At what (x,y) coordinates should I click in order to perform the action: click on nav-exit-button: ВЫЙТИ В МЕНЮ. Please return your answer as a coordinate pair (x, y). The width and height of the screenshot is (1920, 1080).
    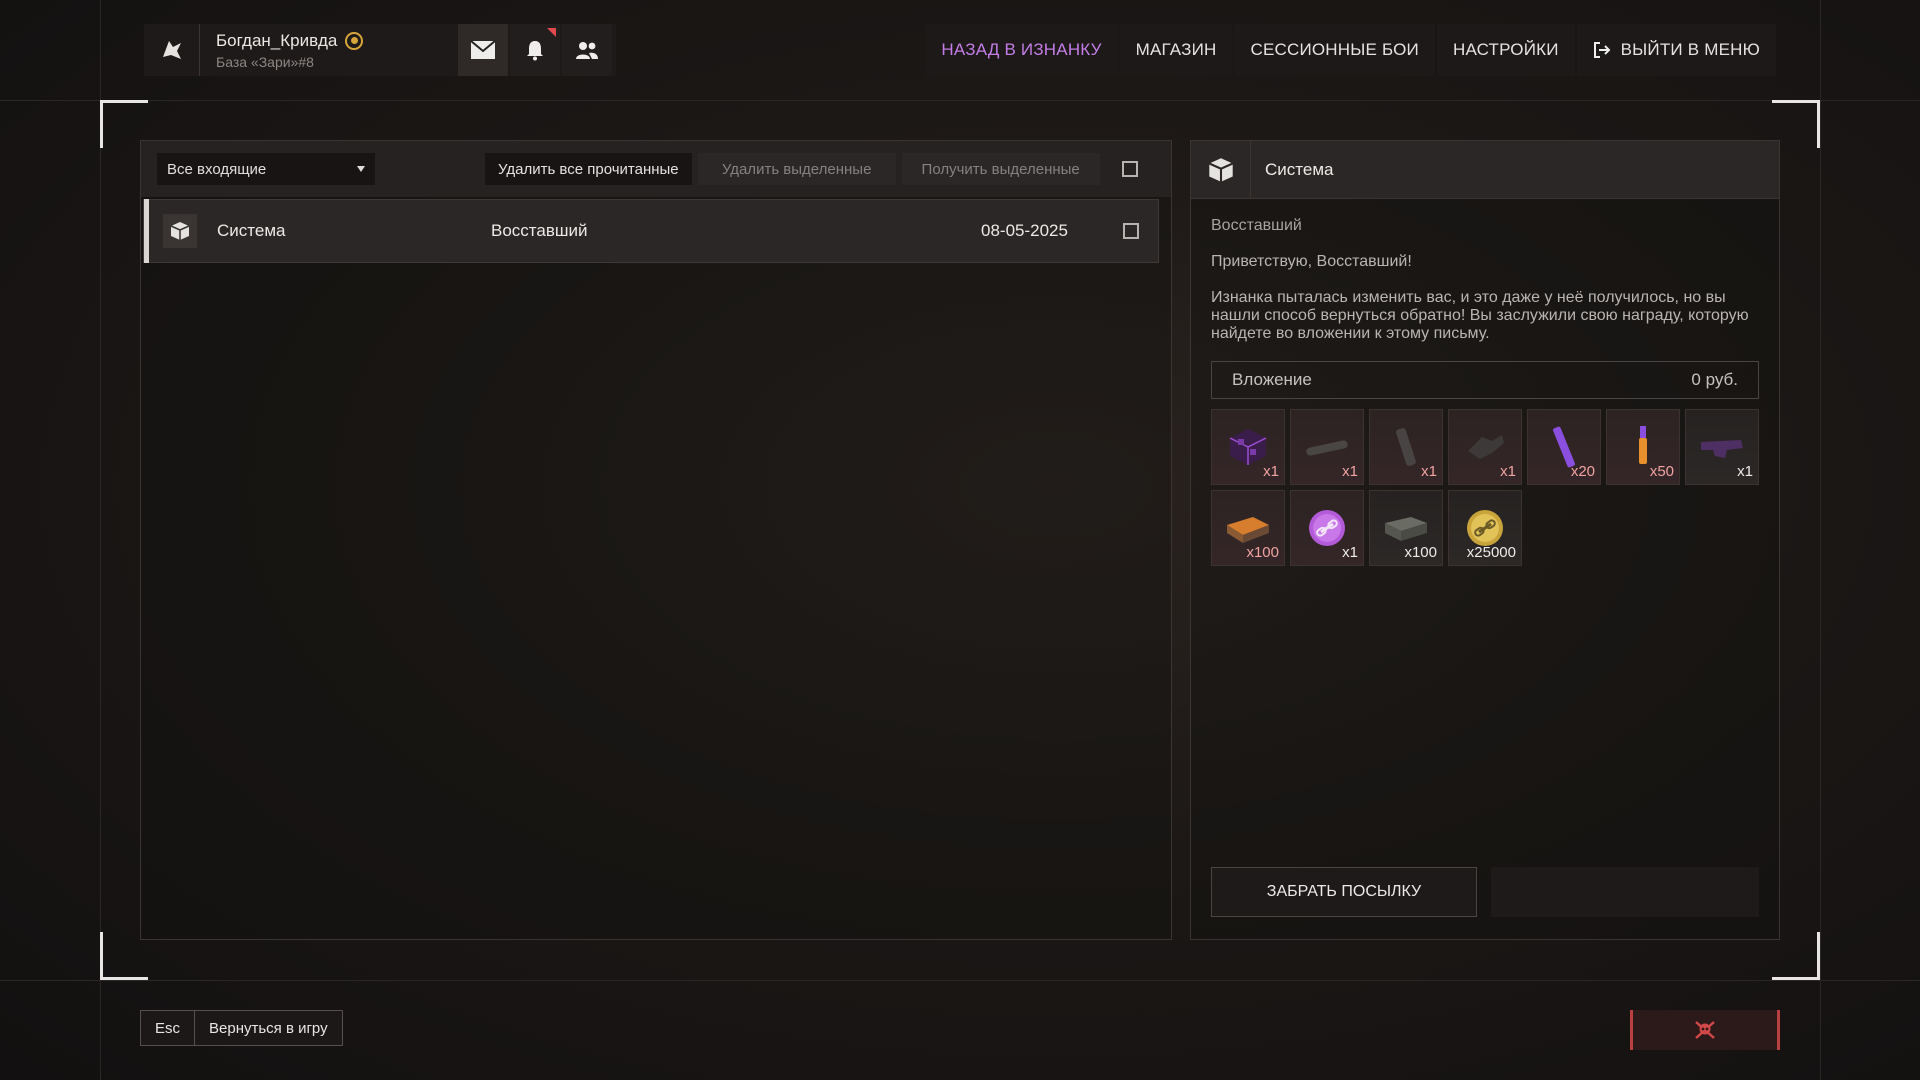
    Looking at the image, I should click on (1676, 50).